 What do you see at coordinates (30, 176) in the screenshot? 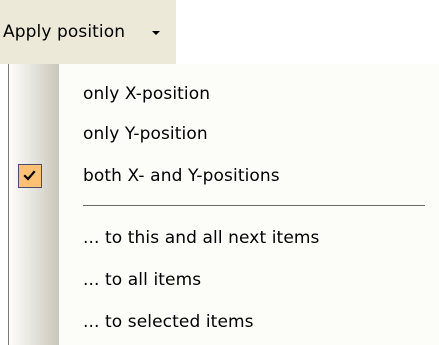
I see `checkmark-icon` at bounding box center [30, 176].